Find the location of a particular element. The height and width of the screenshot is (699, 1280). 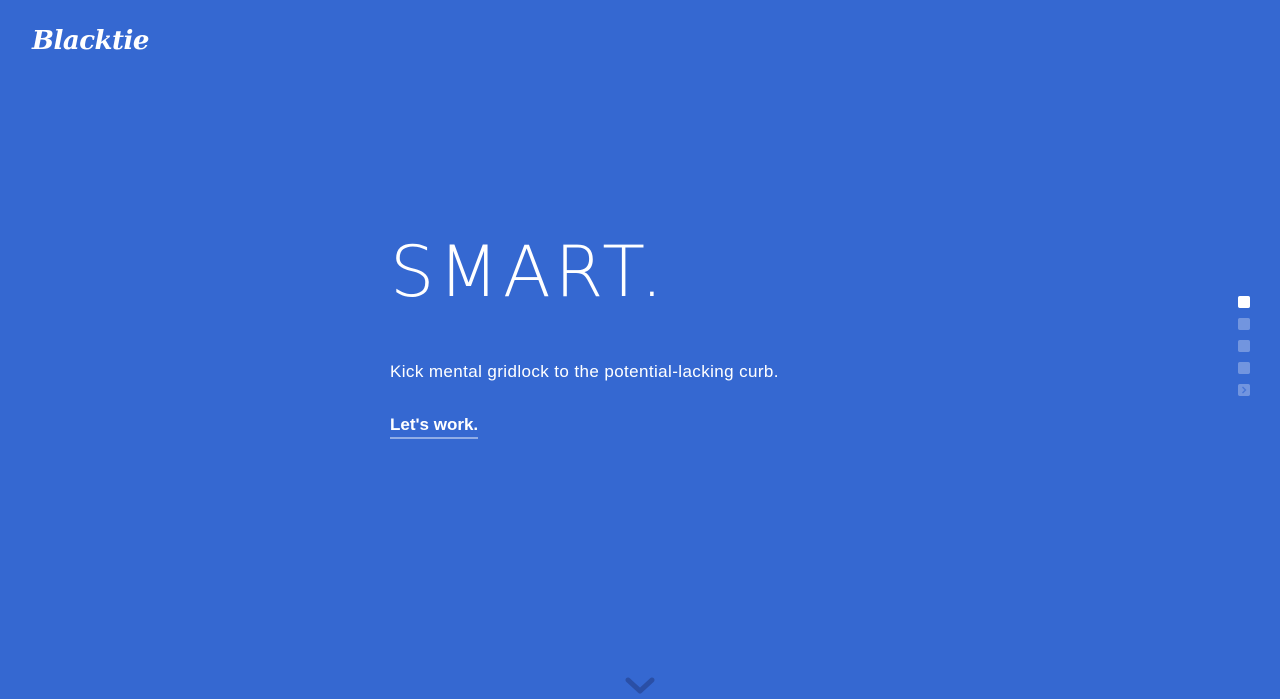

section-pagination is located at coordinates (1244, 346).